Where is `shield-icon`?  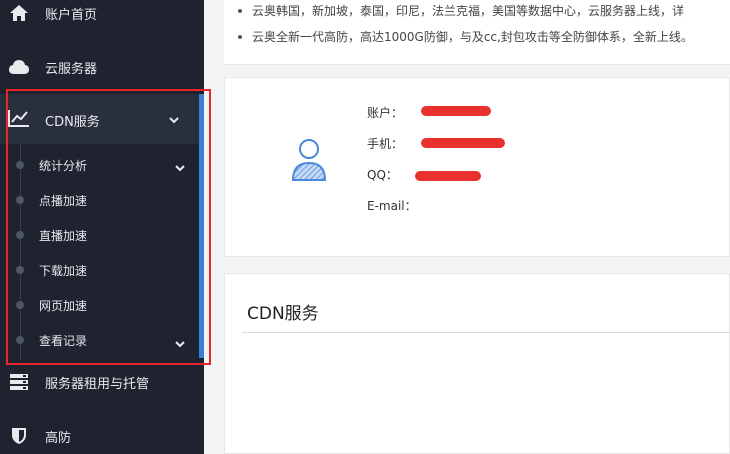 shield-icon is located at coordinates (19, 436).